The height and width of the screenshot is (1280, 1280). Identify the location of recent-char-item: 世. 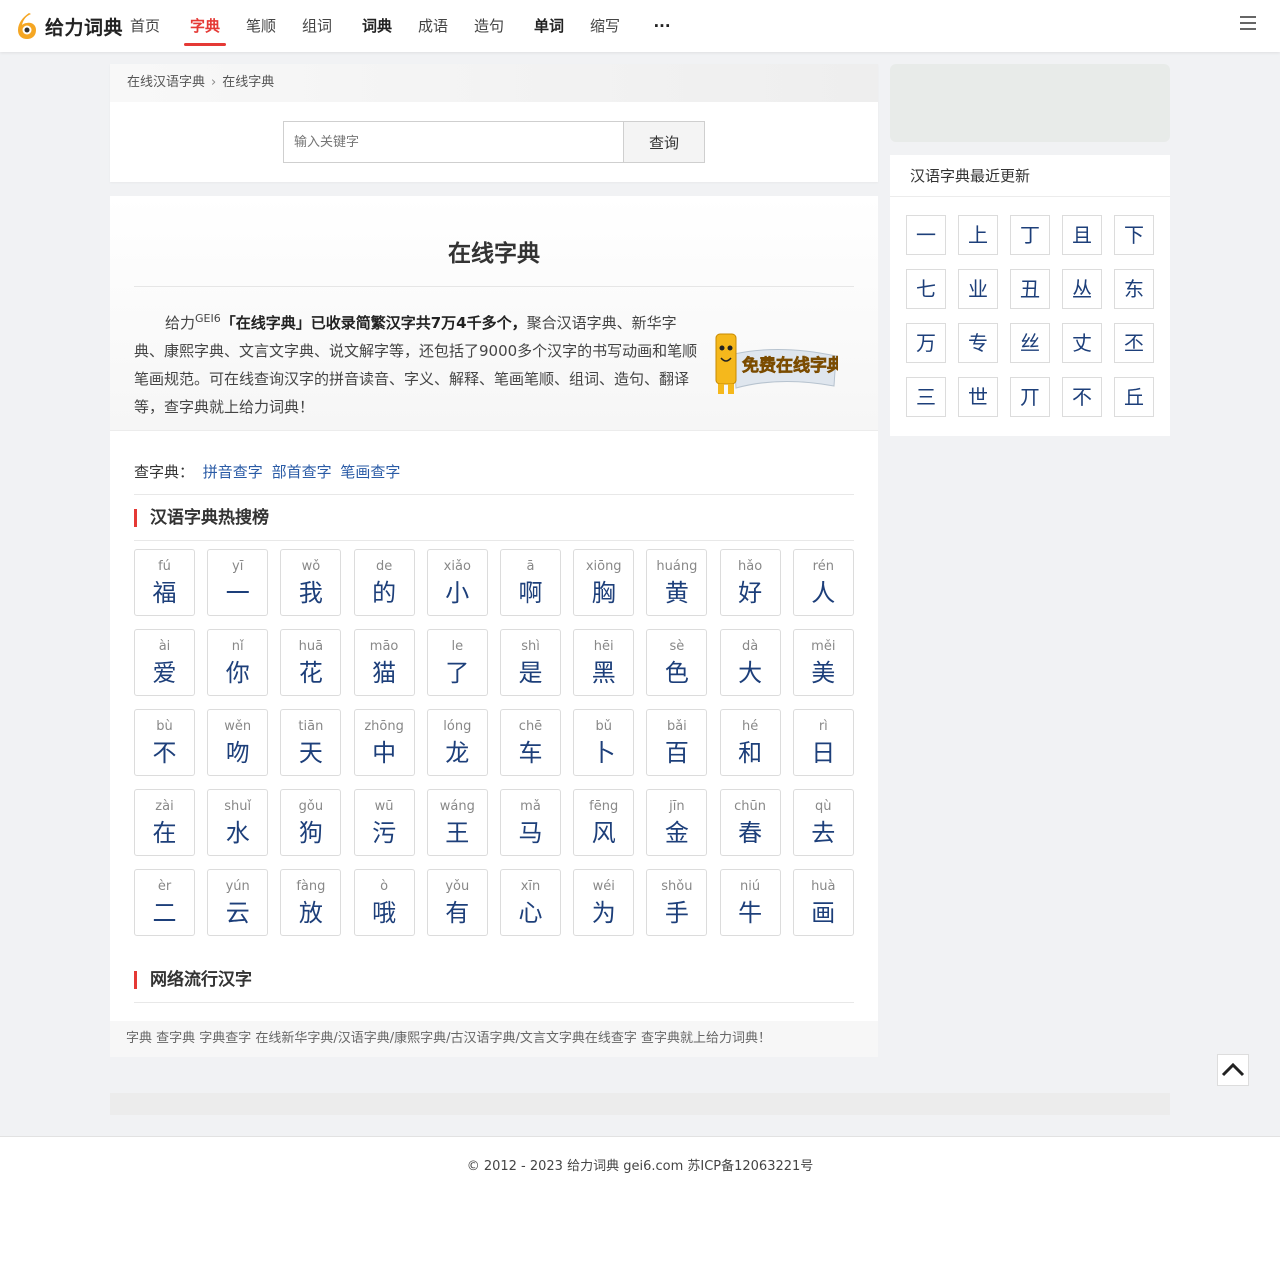
(978, 397).